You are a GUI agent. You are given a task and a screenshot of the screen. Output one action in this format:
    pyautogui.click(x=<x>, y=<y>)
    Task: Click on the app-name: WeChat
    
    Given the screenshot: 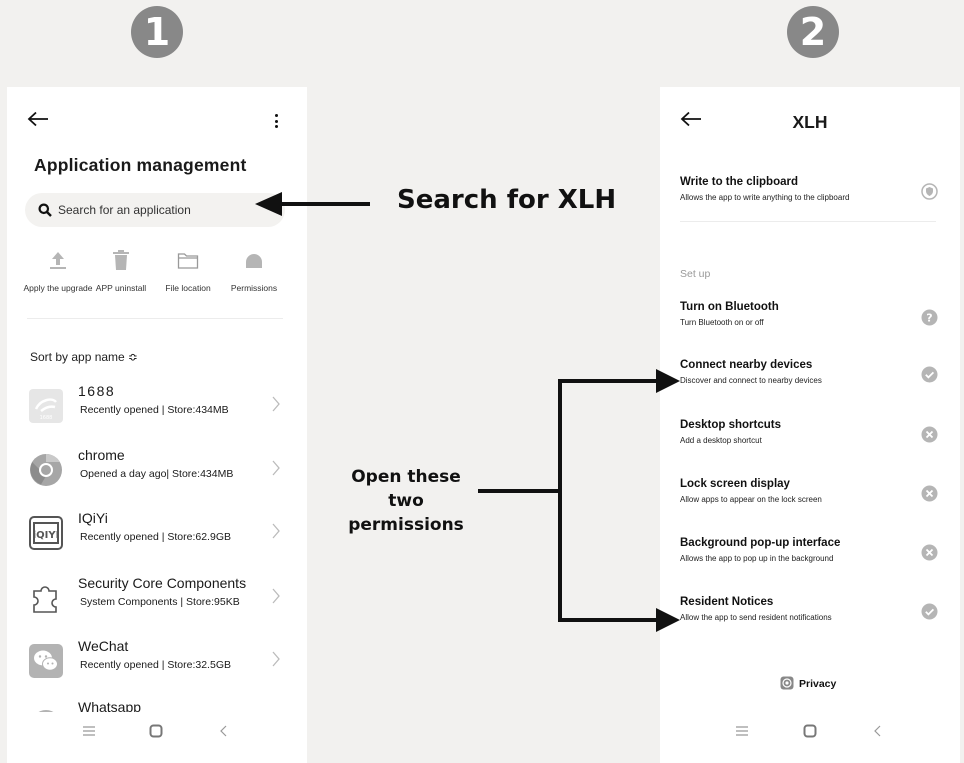 What is the action you would take?
    pyautogui.click(x=103, y=646)
    